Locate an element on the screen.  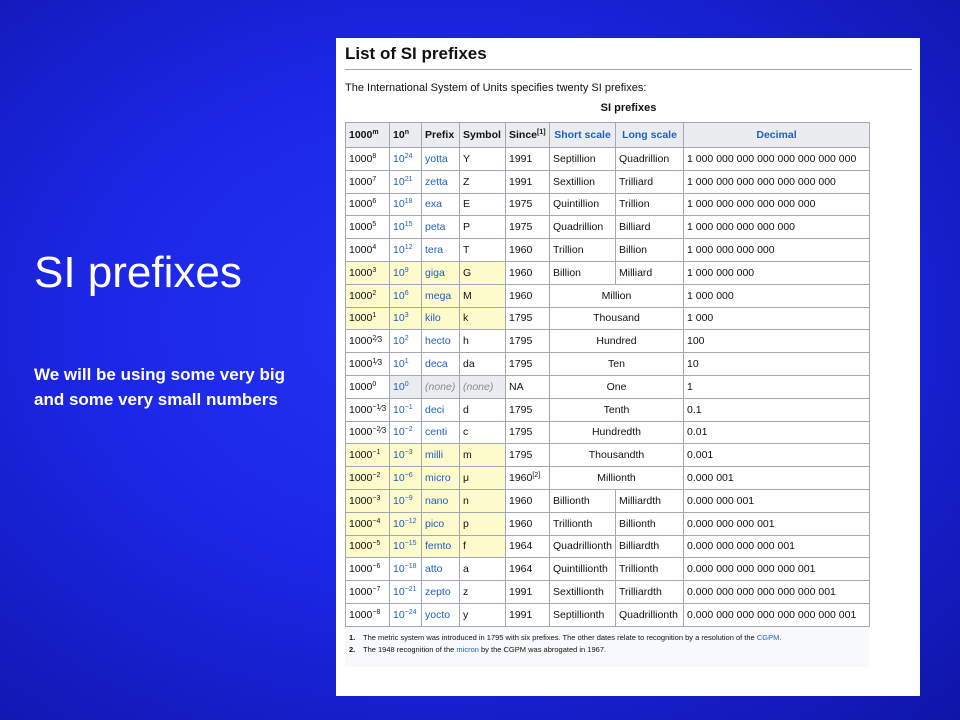
cell-1000-power: 1000−2⁄3 is located at coordinates (367, 432).